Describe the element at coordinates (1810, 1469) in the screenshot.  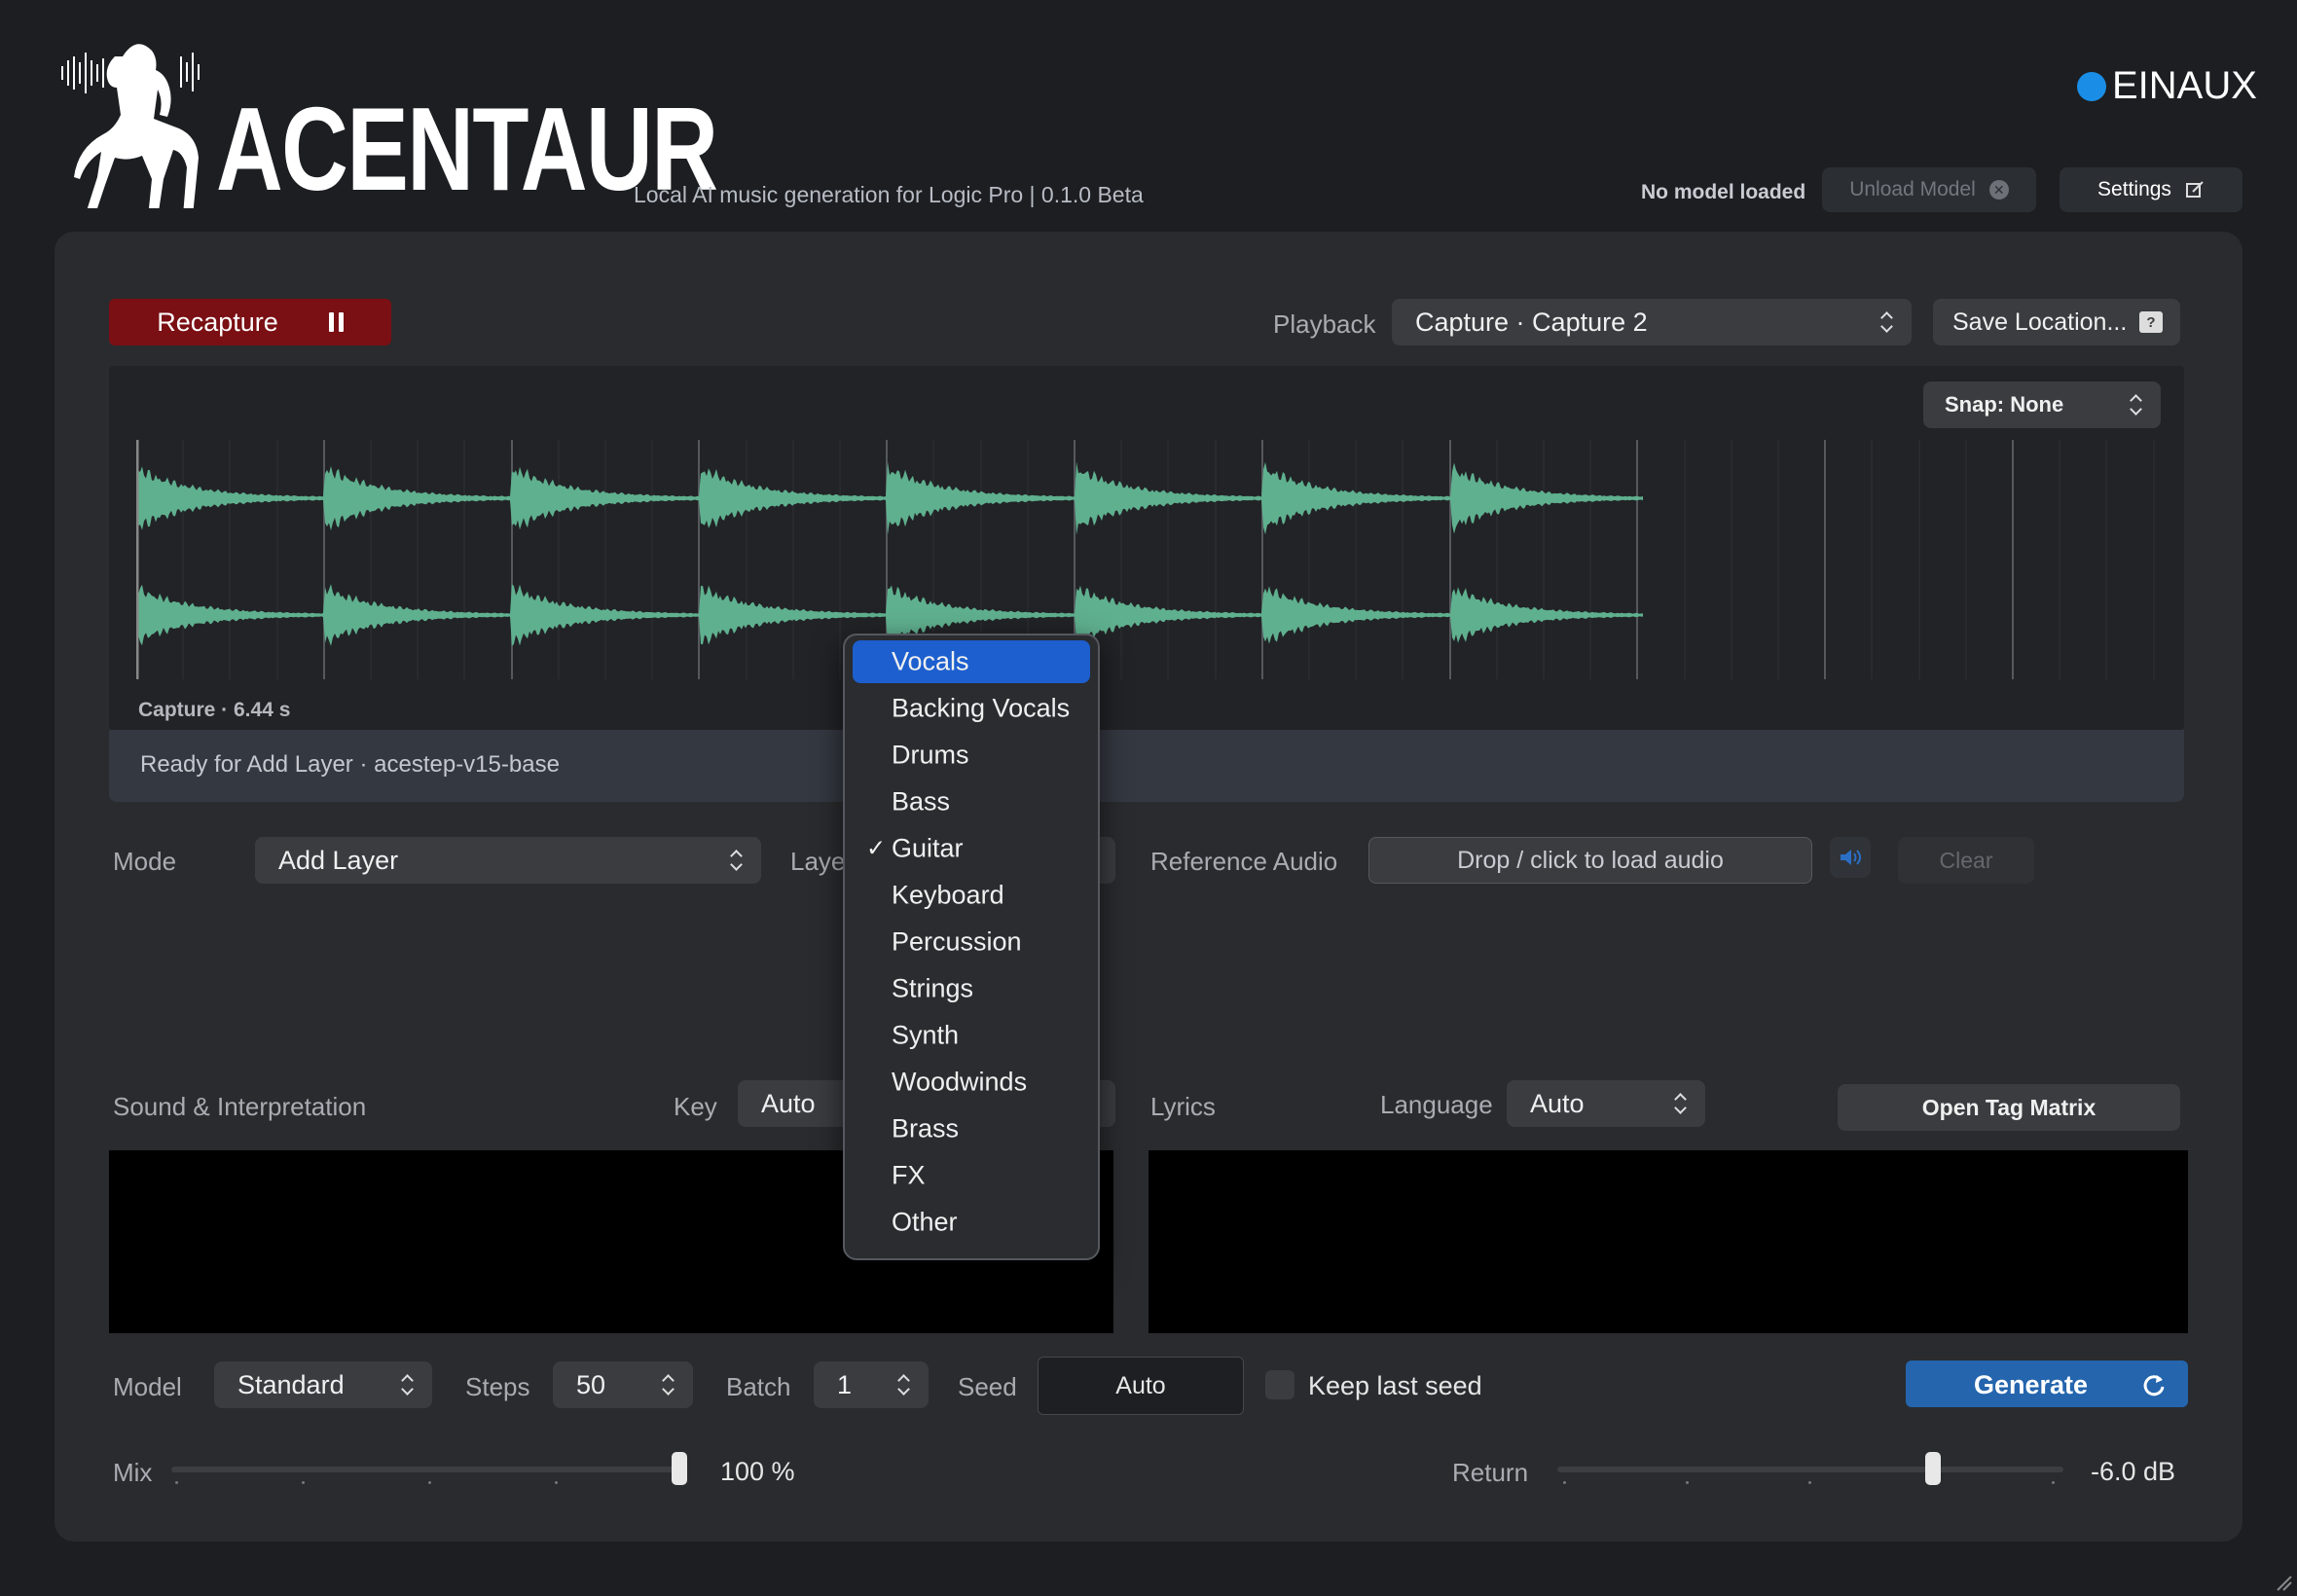
I see `return-slider` at that location.